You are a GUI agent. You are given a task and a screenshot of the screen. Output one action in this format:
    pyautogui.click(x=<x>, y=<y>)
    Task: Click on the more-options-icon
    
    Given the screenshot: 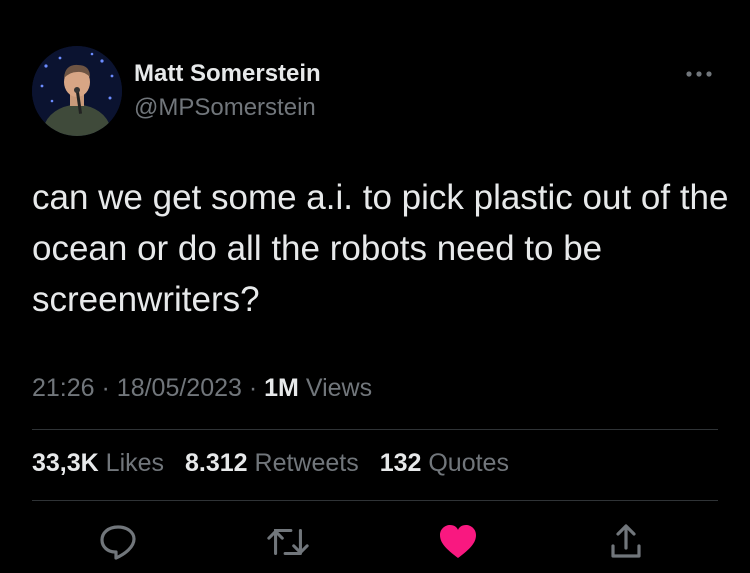 What is the action you would take?
    pyautogui.click(x=699, y=74)
    